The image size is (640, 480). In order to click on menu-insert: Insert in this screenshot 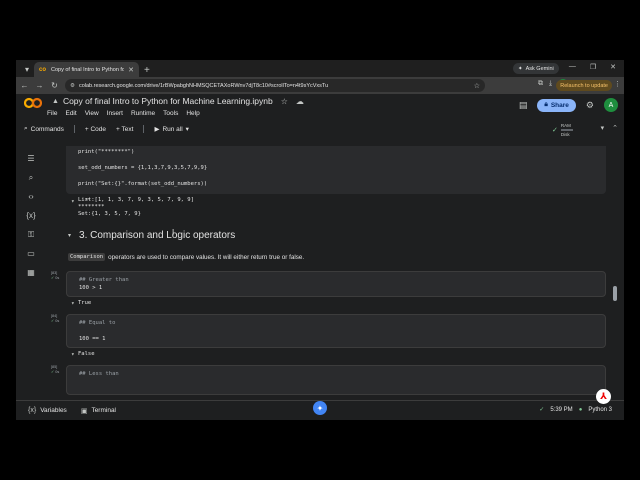, I will do `click(115, 113)`.